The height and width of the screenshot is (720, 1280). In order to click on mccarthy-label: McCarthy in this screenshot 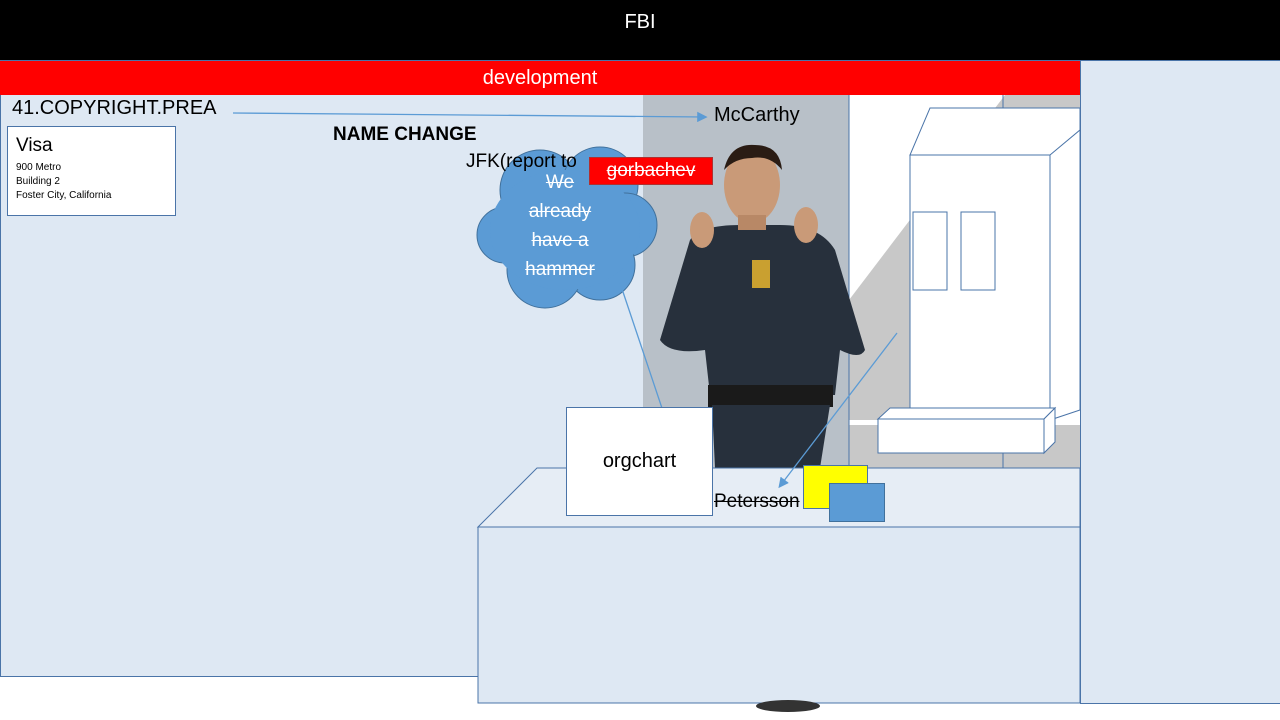, I will do `click(757, 115)`.